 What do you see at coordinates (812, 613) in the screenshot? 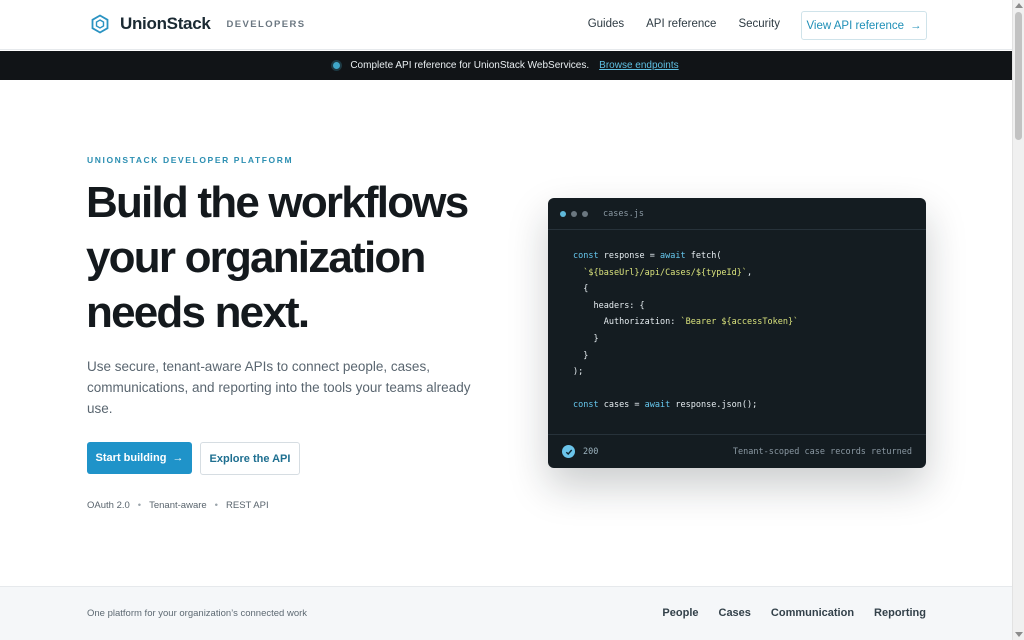
I see `footer-link-communication: Communication` at bounding box center [812, 613].